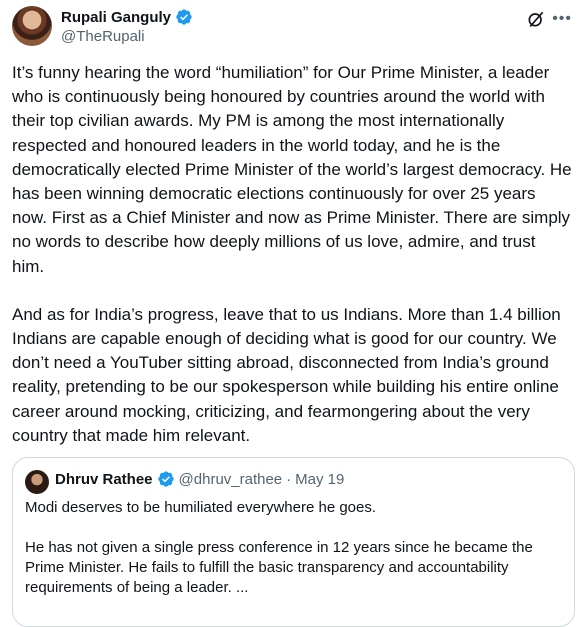  Describe the element at coordinates (104, 479) in the screenshot. I see `quoted-author-name: Dhruv Rathee` at that location.